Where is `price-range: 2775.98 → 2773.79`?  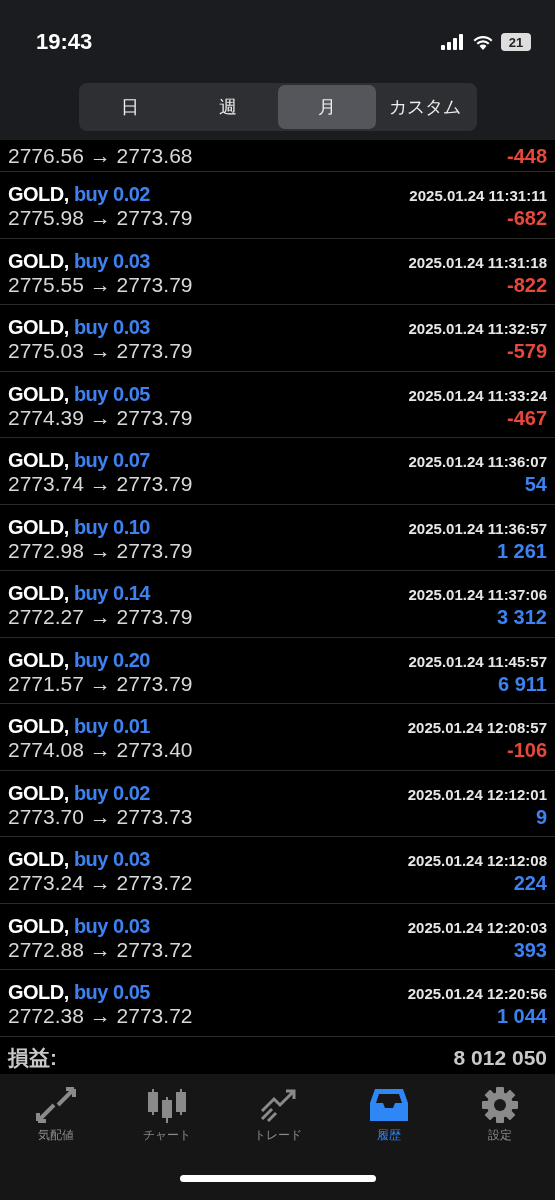
price-range: 2775.98 → 2773.79 is located at coordinates (100, 218).